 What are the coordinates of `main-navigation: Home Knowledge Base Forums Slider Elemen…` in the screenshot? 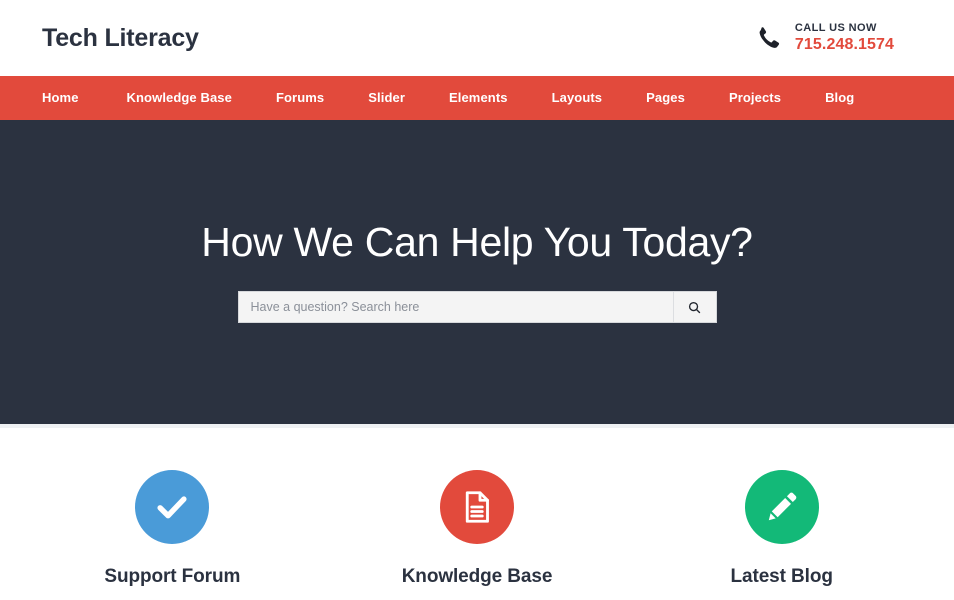 It's located at (477, 98).